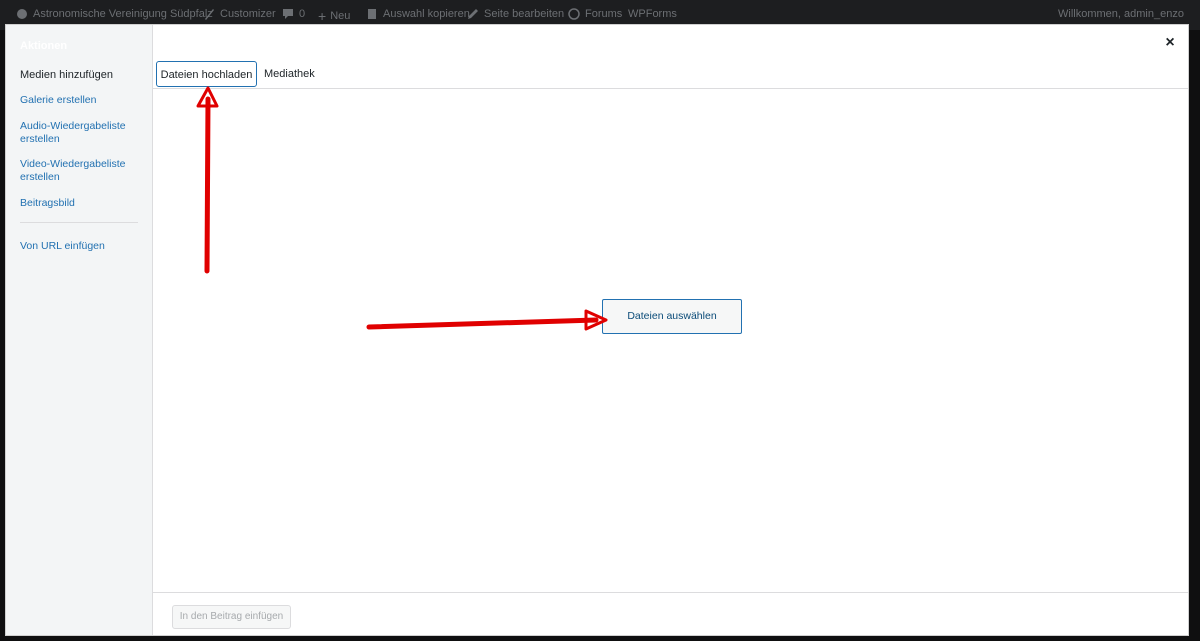 Image resolution: width=1200 pixels, height=641 pixels. What do you see at coordinates (515, 14) in the screenshot?
I see `edit-page-link: Seite bearbeiten` at bounding box center [515, 14].